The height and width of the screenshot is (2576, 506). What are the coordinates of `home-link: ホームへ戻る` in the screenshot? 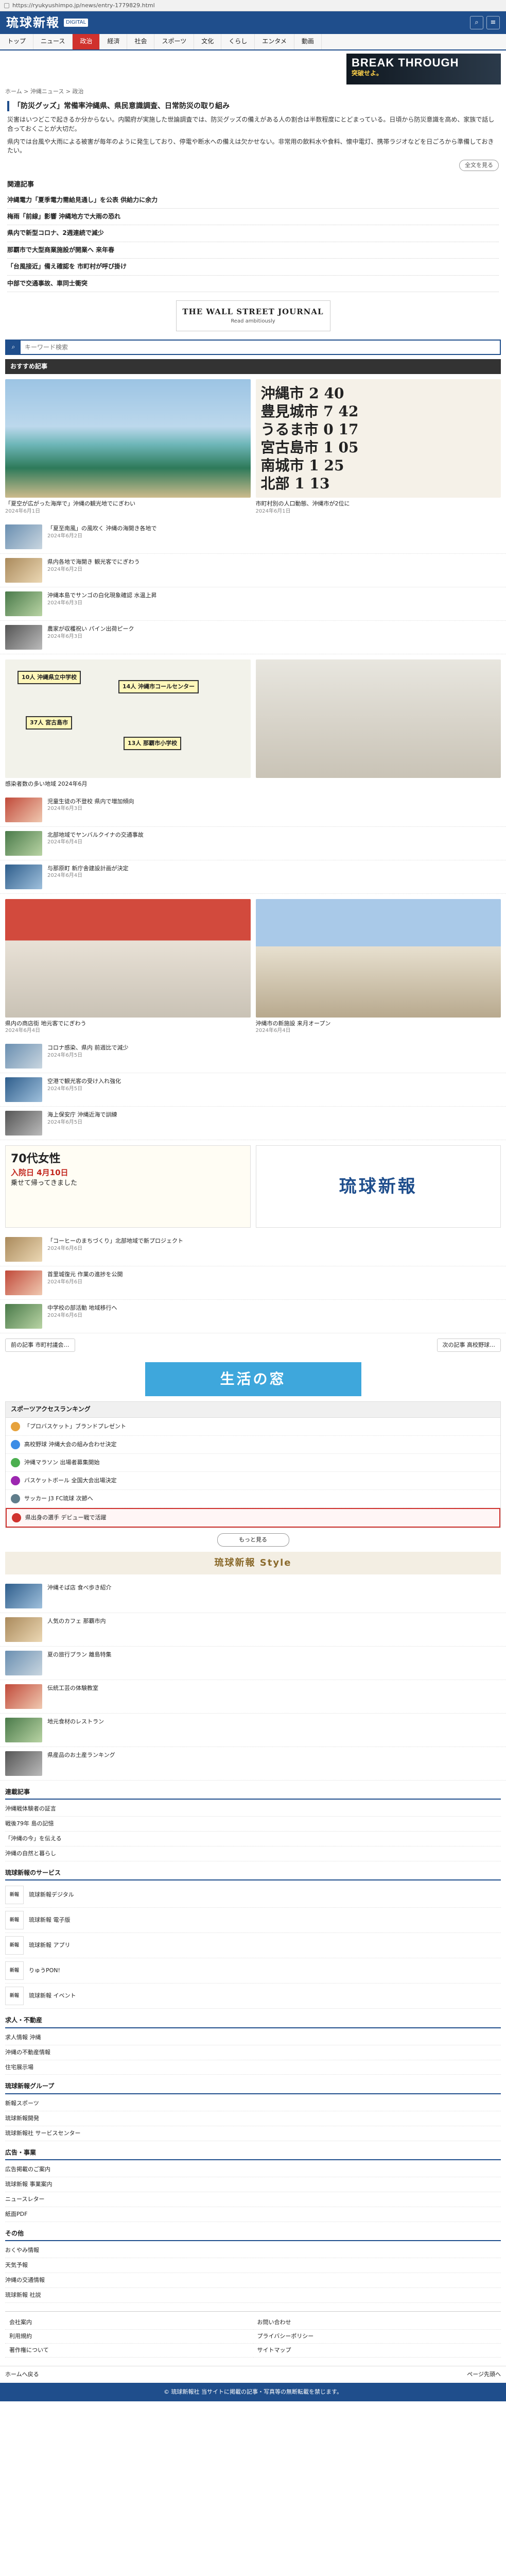 It's located at (22, 2374).